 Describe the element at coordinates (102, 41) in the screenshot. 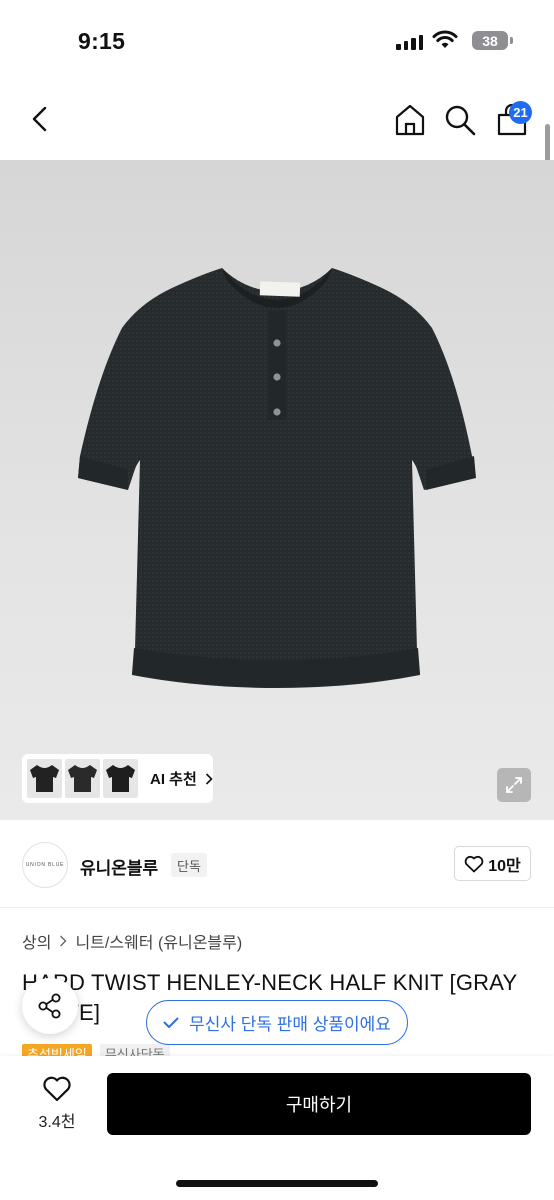

I see `status-time: 9:15` at that location.